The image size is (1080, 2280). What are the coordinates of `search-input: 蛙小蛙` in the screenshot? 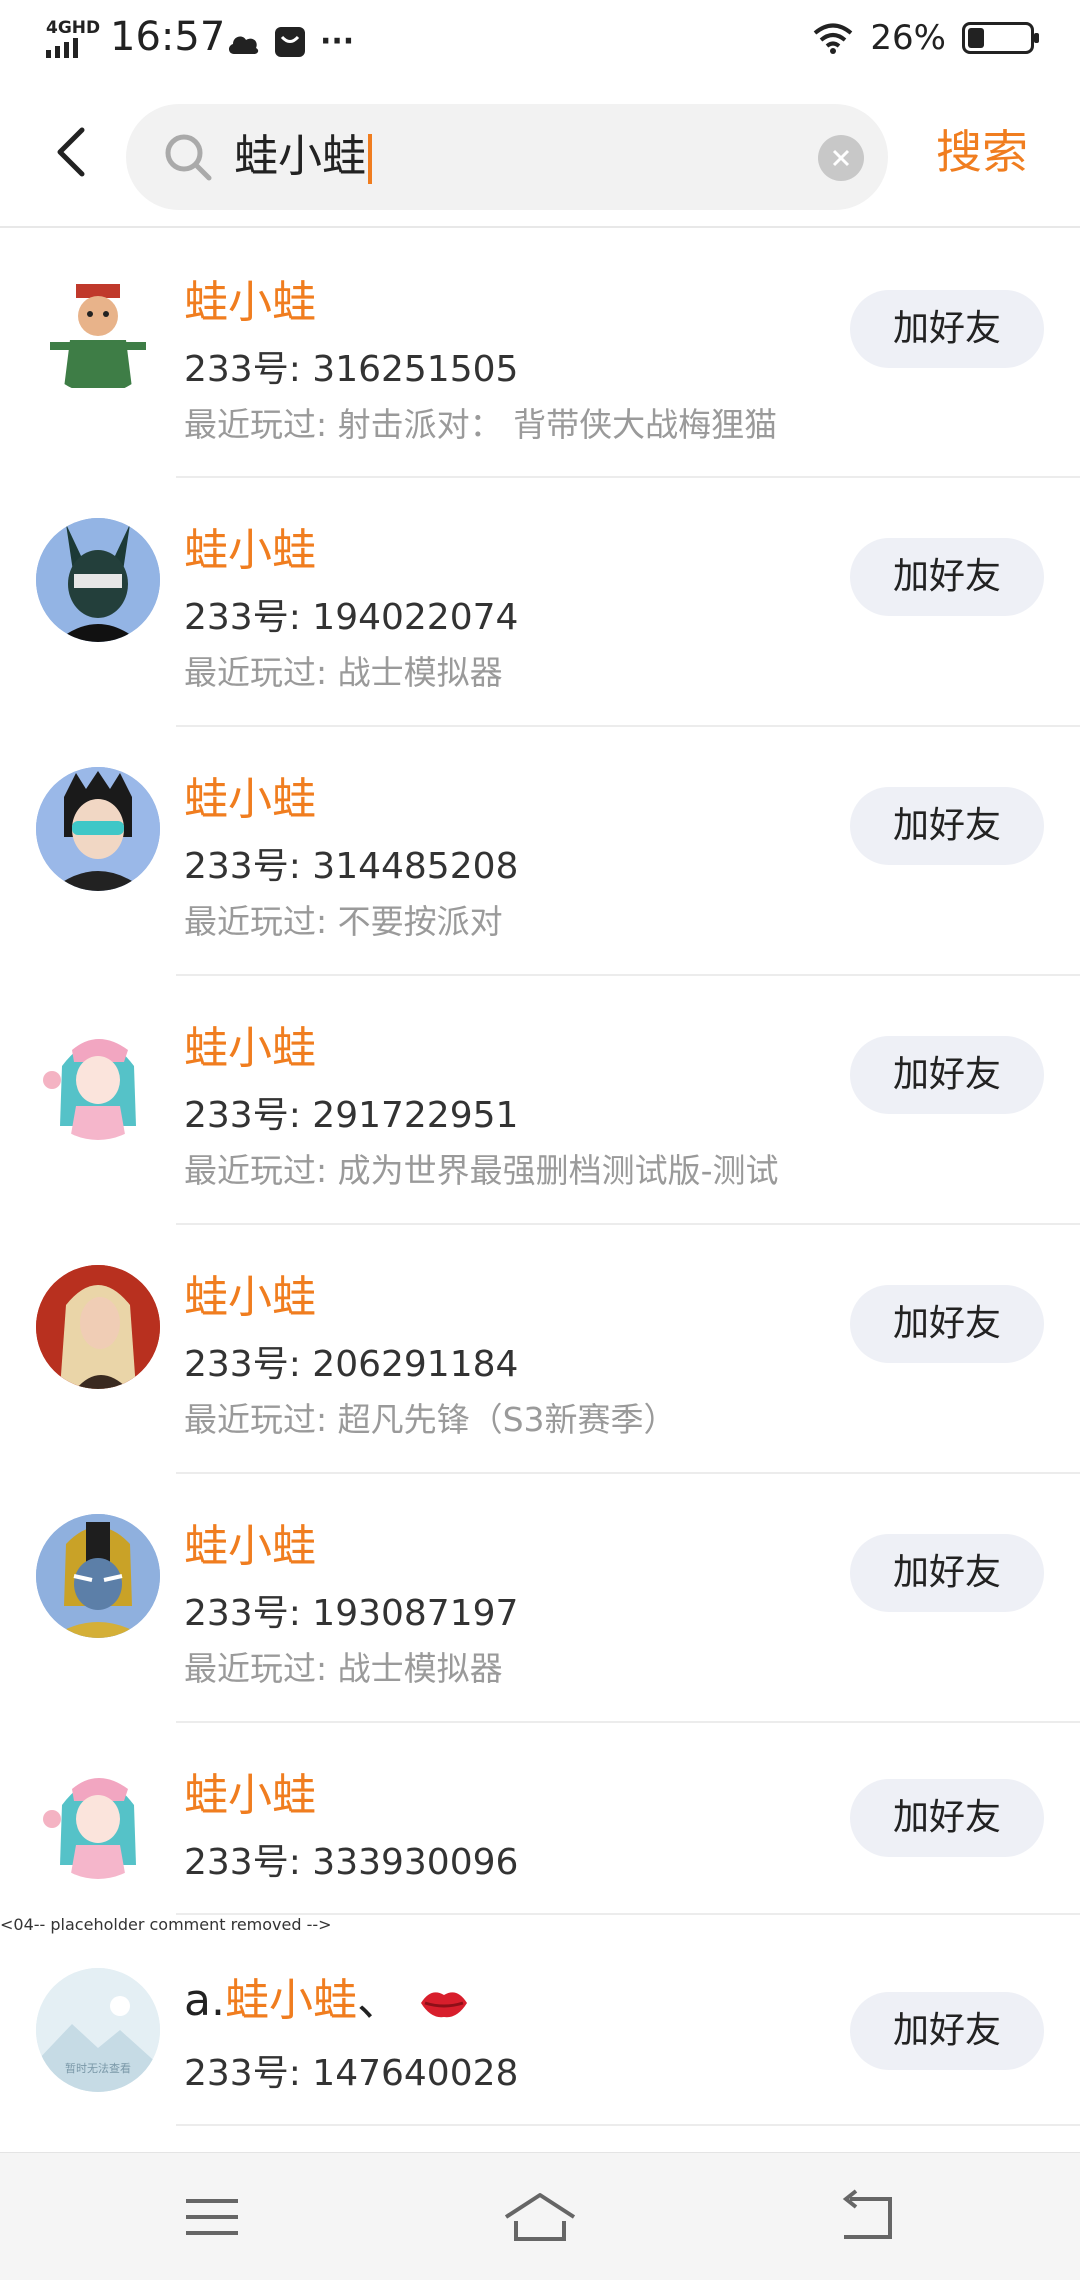 It's located at (303, 157).